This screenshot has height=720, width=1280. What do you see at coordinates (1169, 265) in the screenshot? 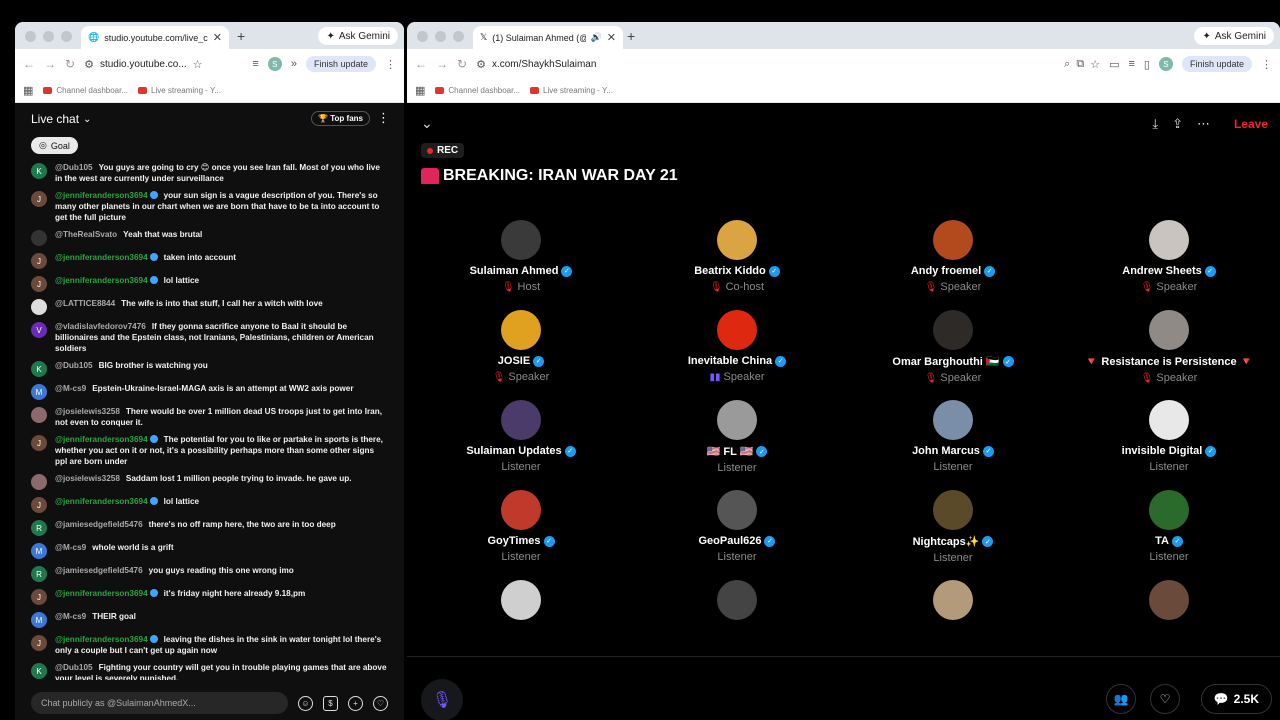
I see `participant: Andrew Sheets ✓ 🎙 Speaker` at bounding box center [1169, 265].